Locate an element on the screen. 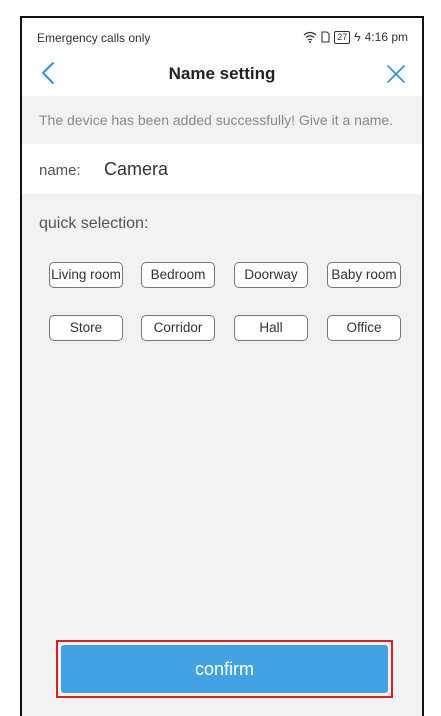  quick-option-store: Store is located at coordinates (86, 328).